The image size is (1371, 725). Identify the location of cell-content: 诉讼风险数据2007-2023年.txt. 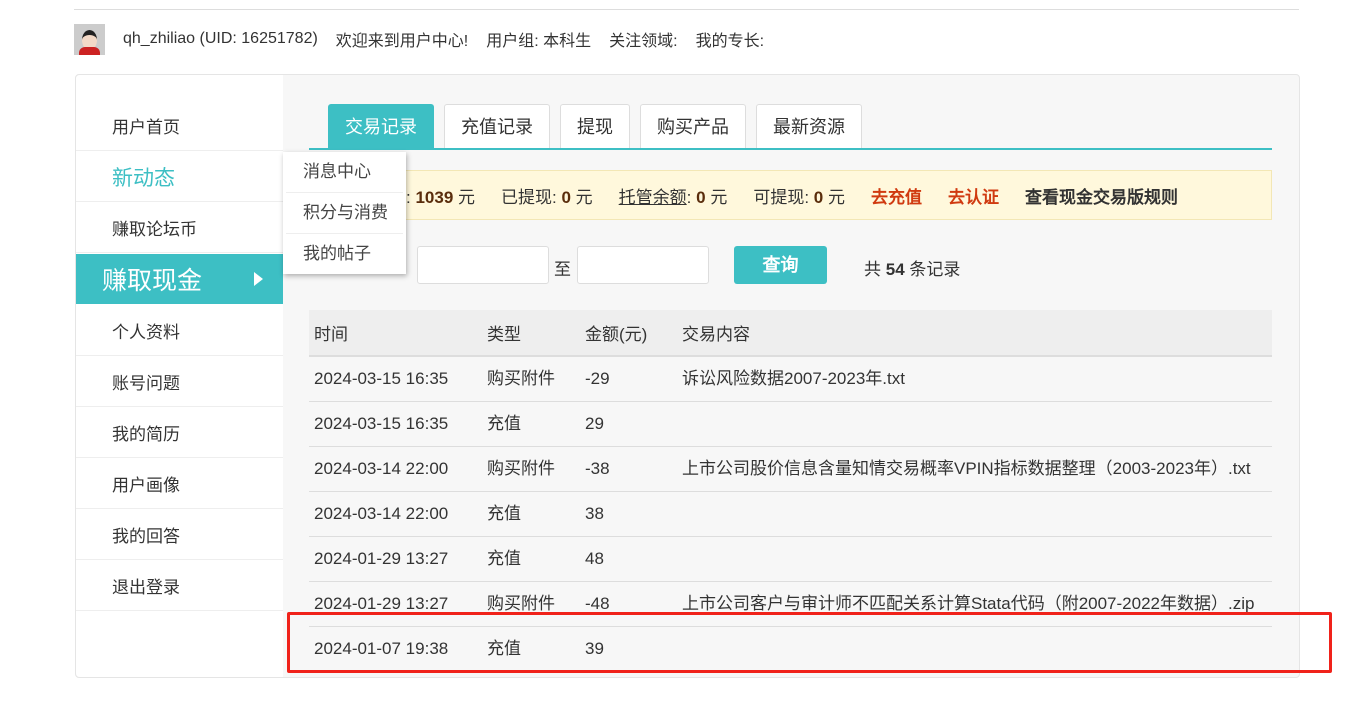
(974, 379).